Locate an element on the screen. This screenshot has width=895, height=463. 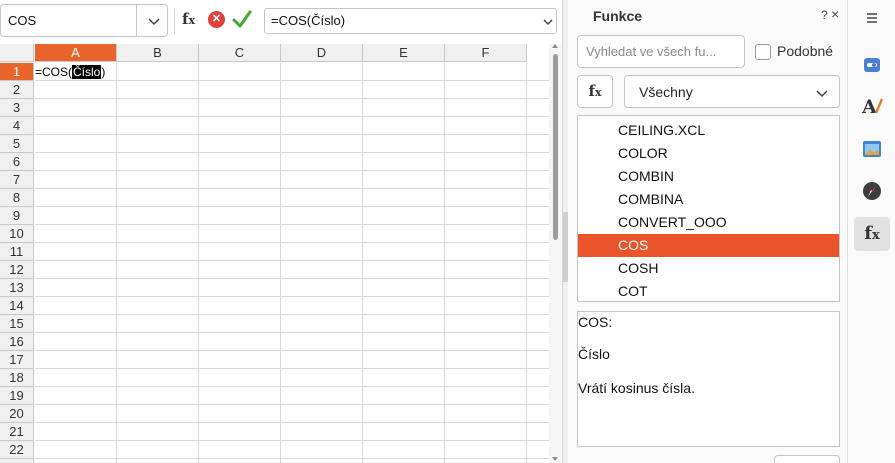
close-icon: × is located at coordinates (835, 14).